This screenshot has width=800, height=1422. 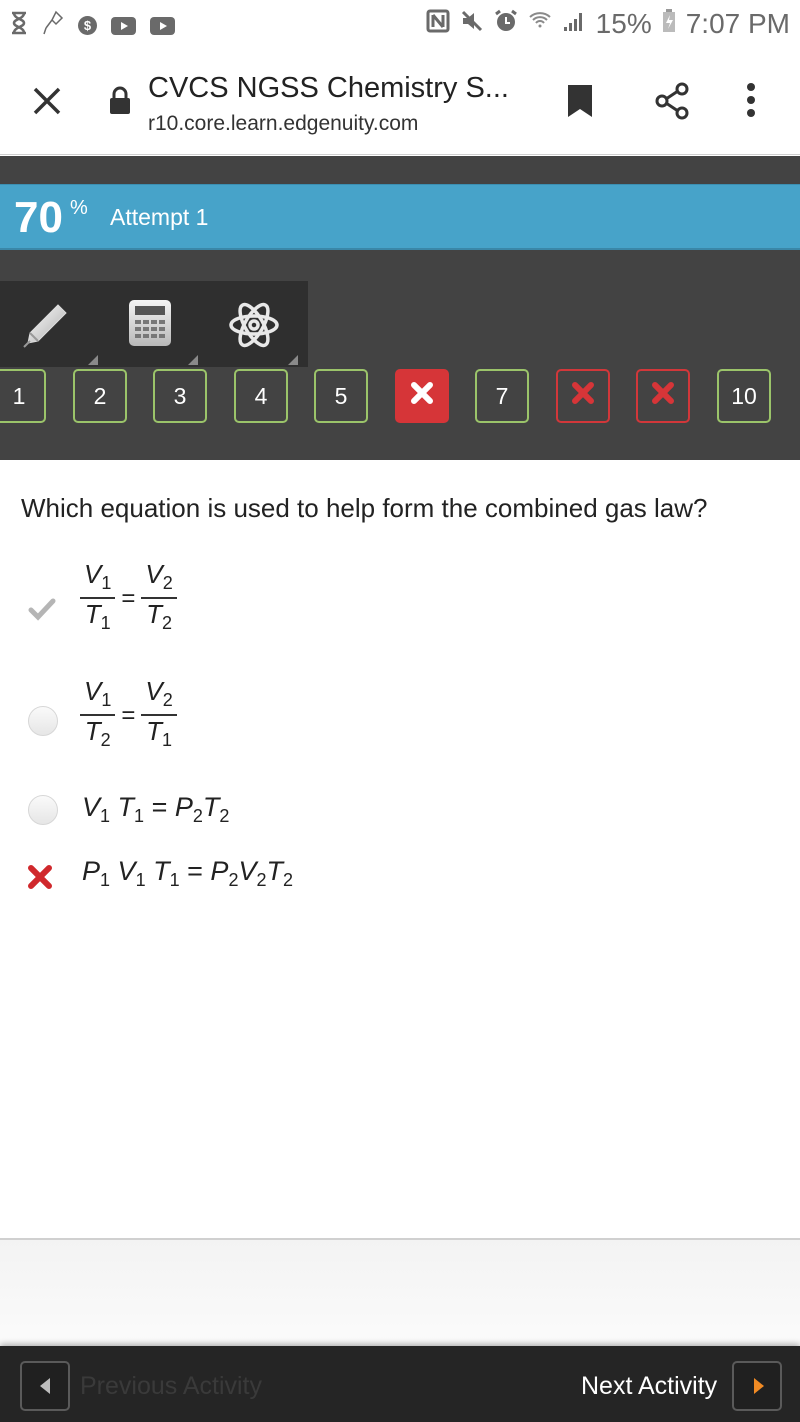 What do you see at coordinates (400, 1384) in the screenshot?
I see `activity-nav-bar: Previous Activity Next Activity` at bounding box center [400, 1384].